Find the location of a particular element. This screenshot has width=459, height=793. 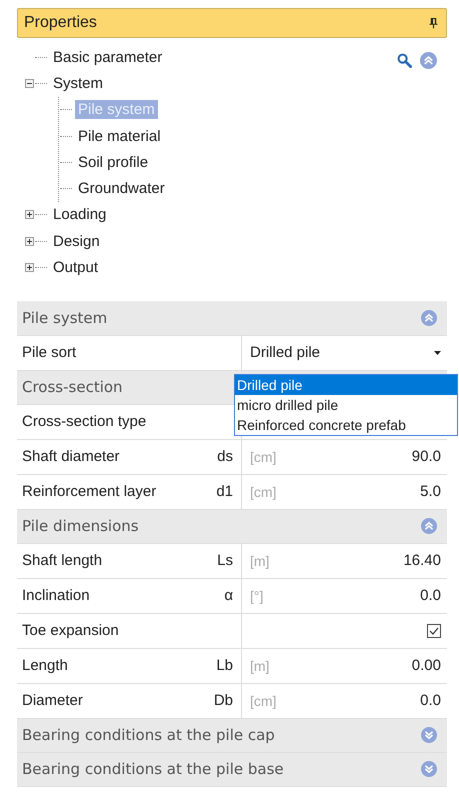

property-label: Toe expansion is located at coordinates (70, 631).